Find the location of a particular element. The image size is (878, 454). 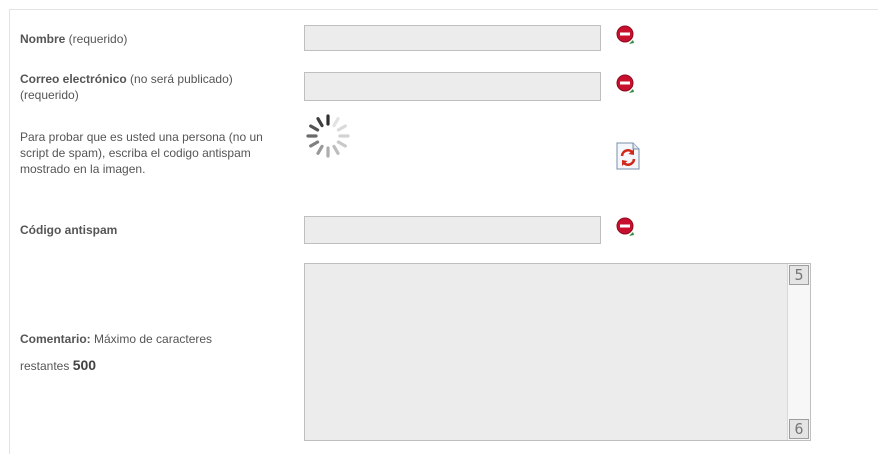

comment-label-text: Comentario: is located at coordinates (55, 339).